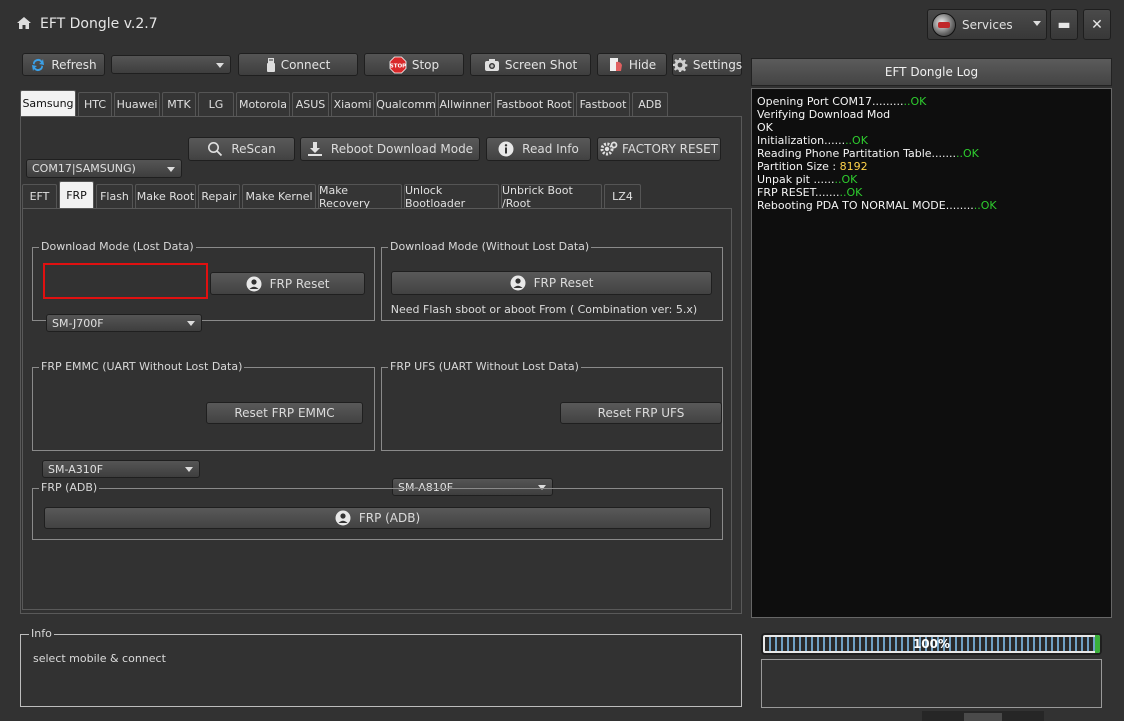 The height and width of the screenshot is (721, 1124). I want to click on rescan-label: ReScan, so click(253, 149).